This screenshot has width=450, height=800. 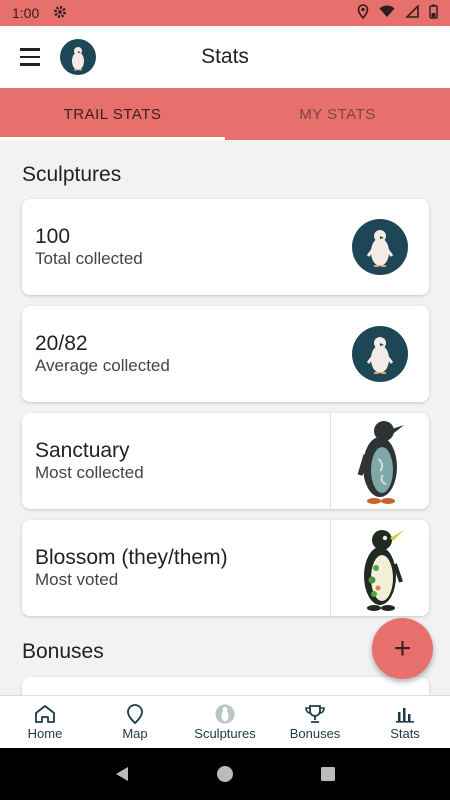 I want to click on nav-label: Bonuses, so click(x=315, y=733).